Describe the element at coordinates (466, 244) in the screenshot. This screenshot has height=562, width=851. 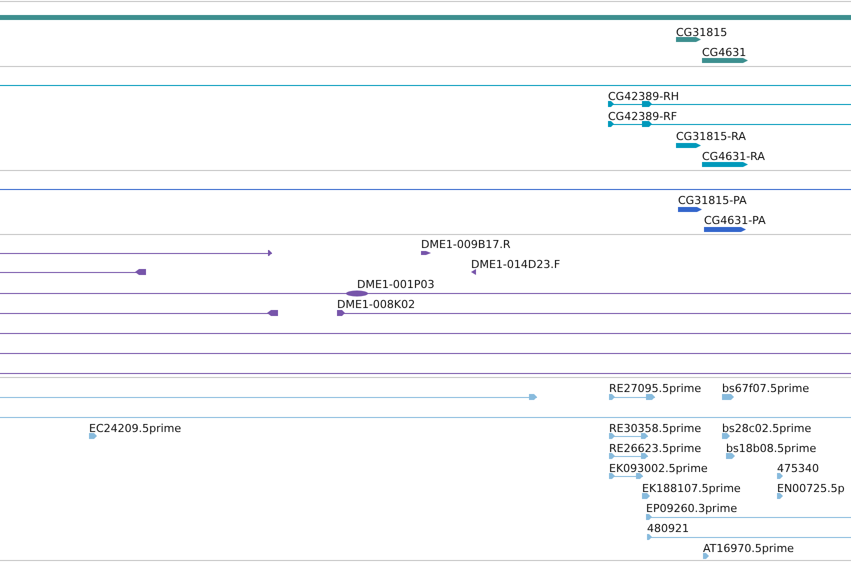
I see `feature-label: DME1-009B17.R` at that location.